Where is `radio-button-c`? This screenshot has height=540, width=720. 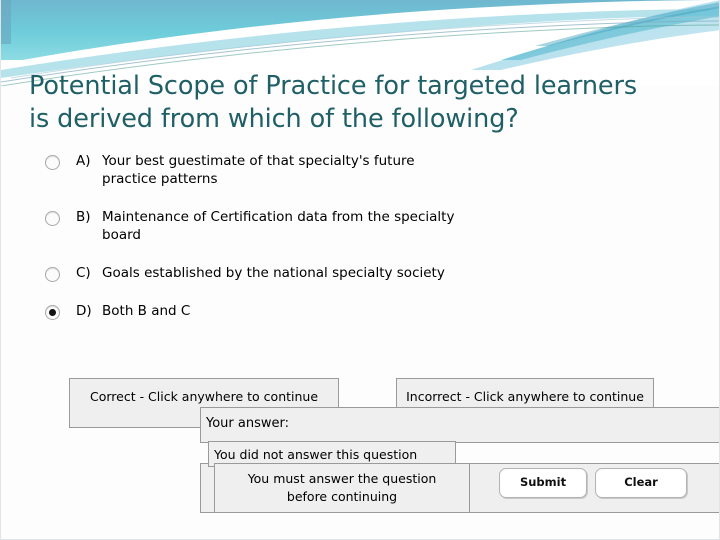 radio-button-c is located at coordinates (52, 274).